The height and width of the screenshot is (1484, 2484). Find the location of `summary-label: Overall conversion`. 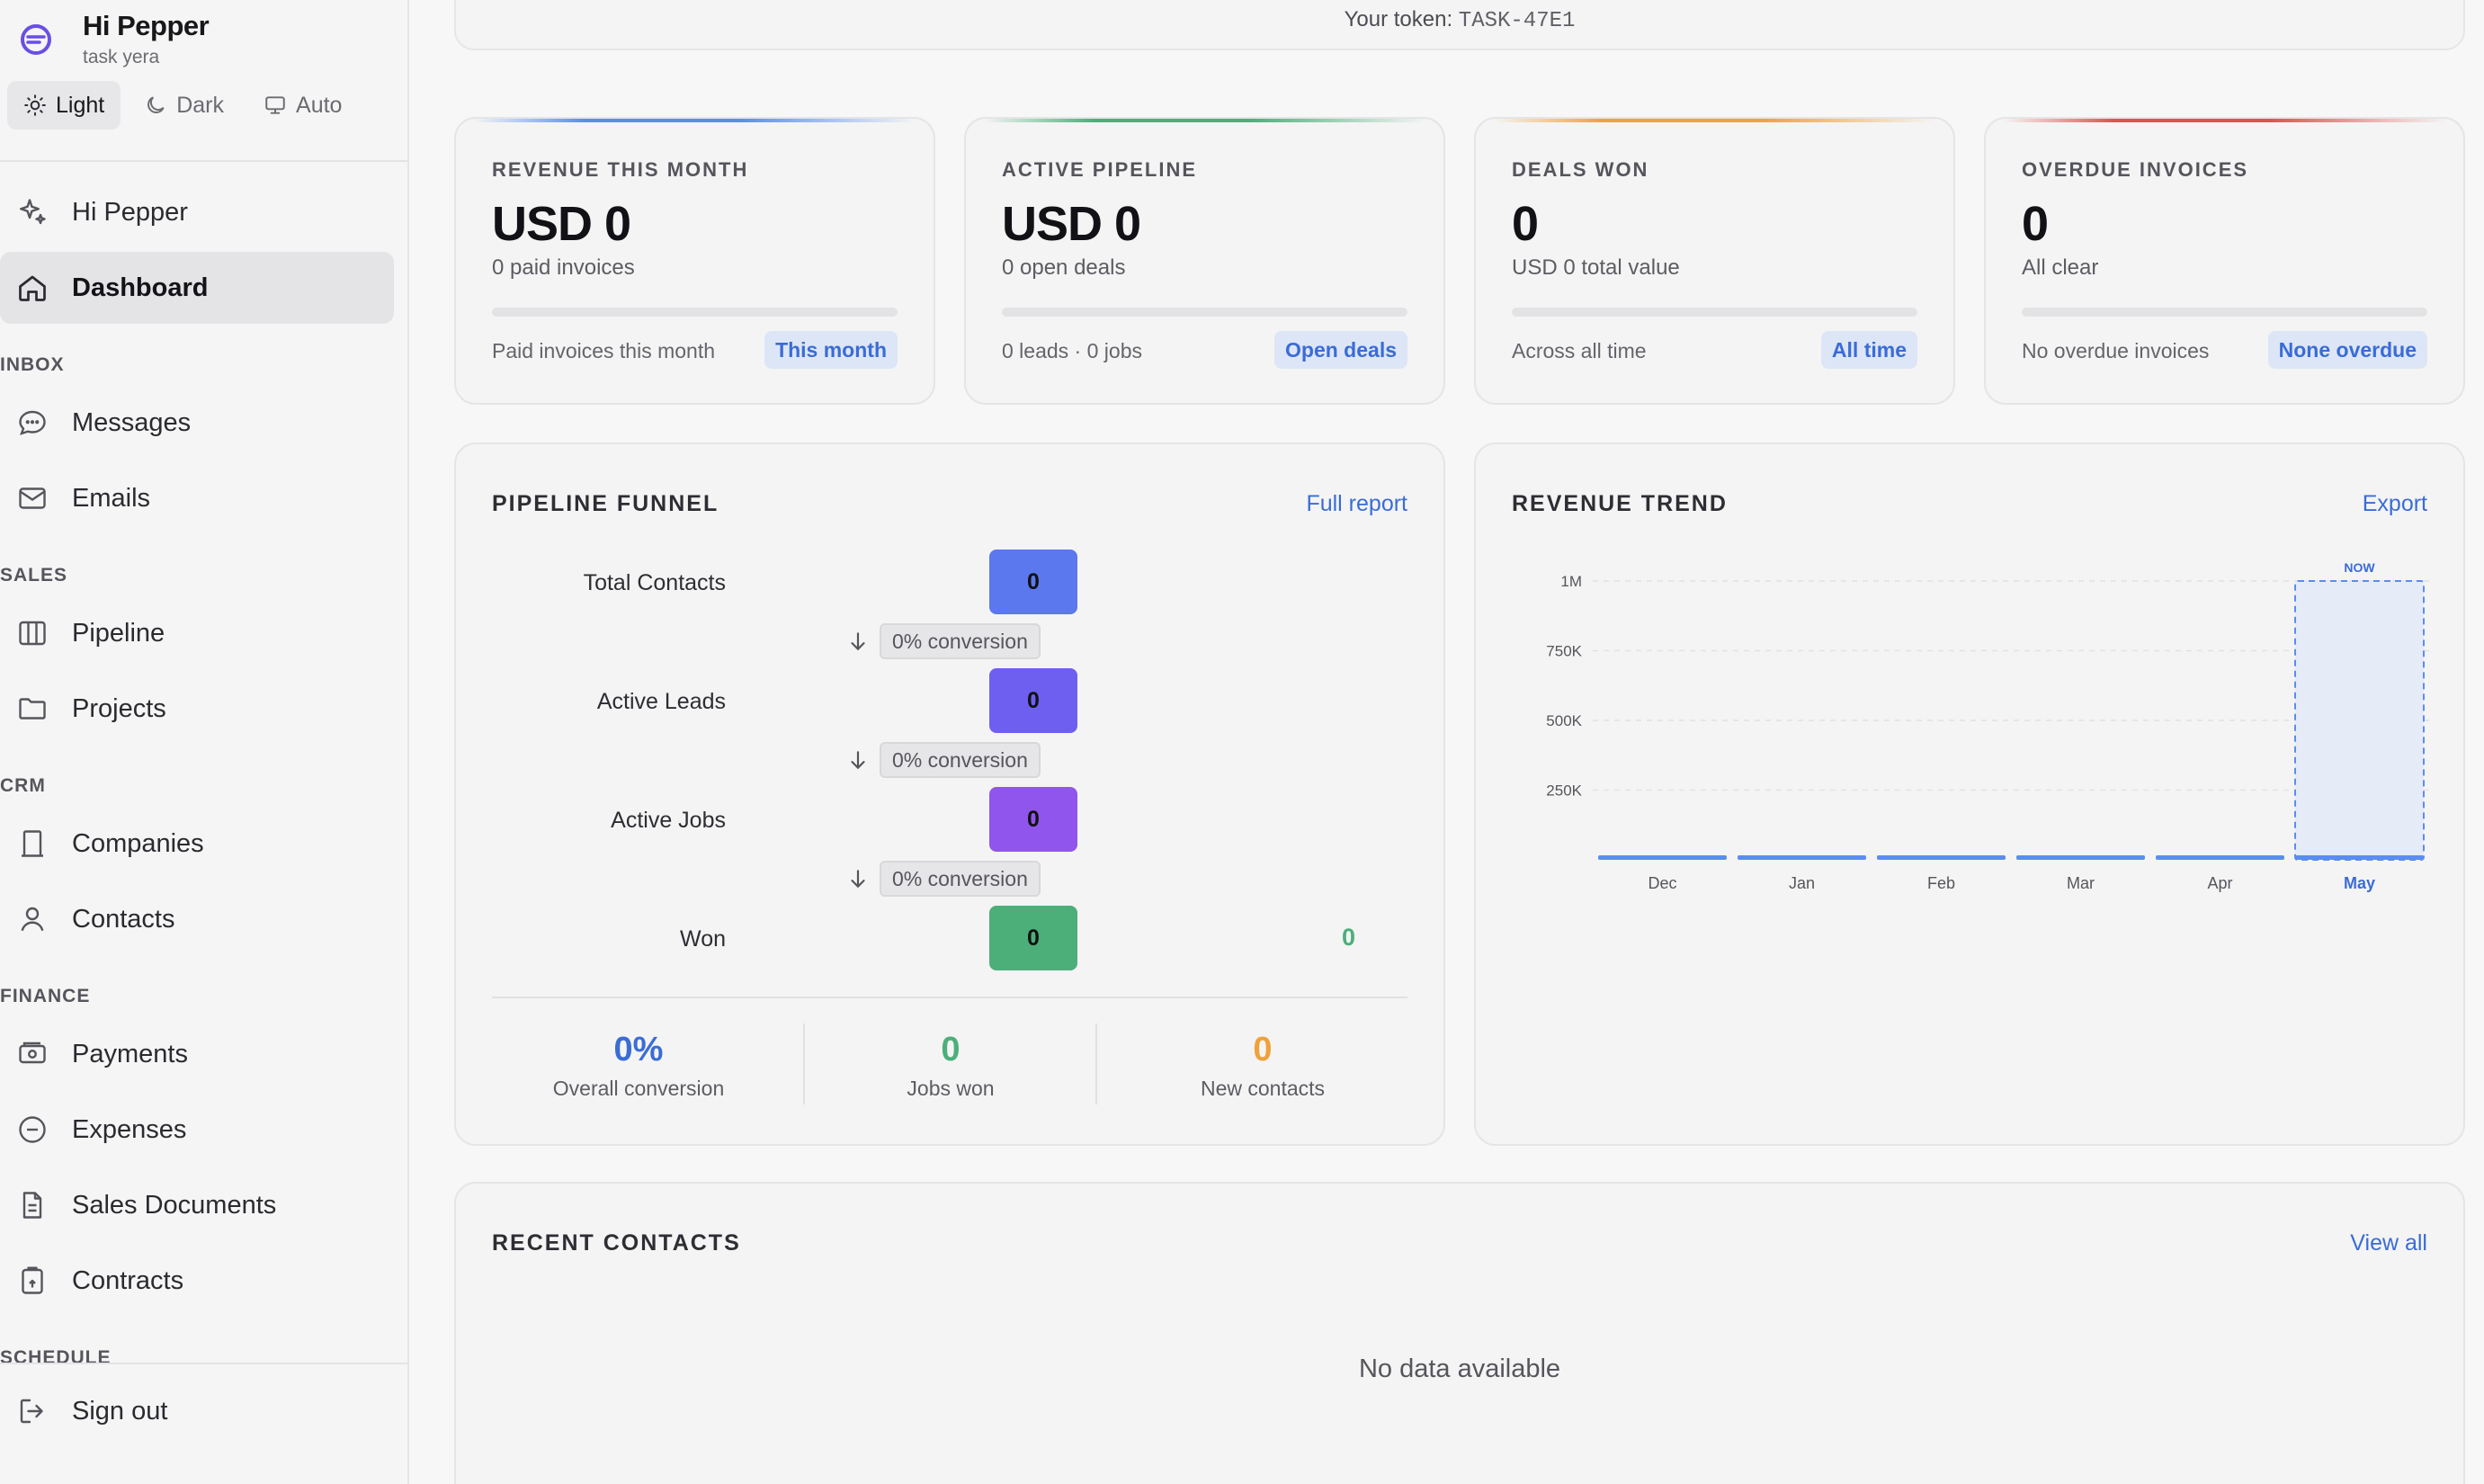

summary-label: Overall conversion is located at coordinates (638, 1088).